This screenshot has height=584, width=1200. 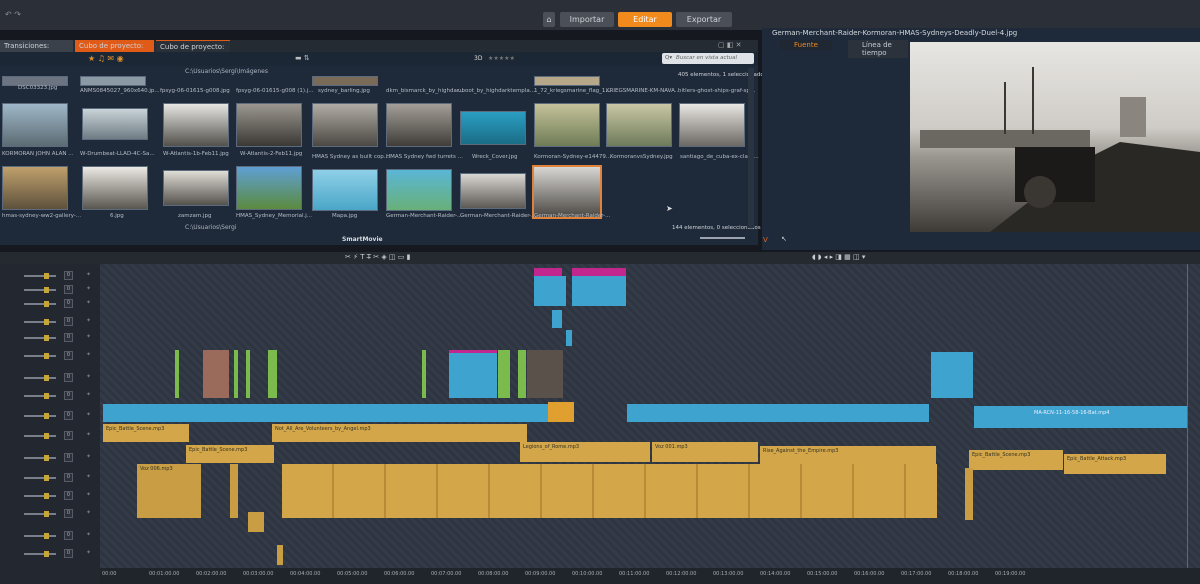 I want to click on thumbnail-size-slider, so click(x=722, y=238).